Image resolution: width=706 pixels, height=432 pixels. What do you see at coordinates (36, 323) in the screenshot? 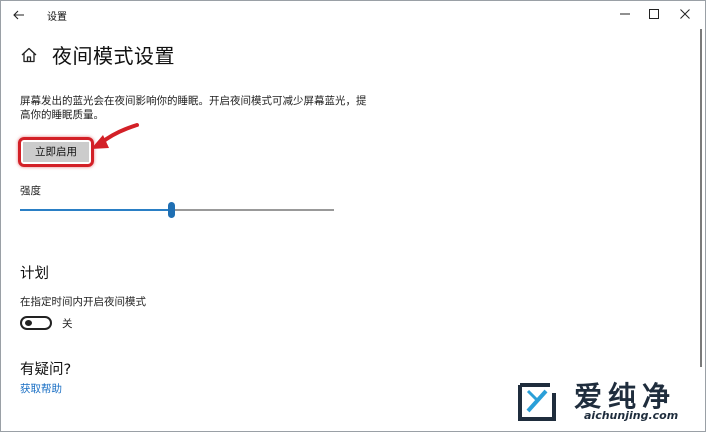
I see `schedule-toggle` at bounding box center [36, 323].